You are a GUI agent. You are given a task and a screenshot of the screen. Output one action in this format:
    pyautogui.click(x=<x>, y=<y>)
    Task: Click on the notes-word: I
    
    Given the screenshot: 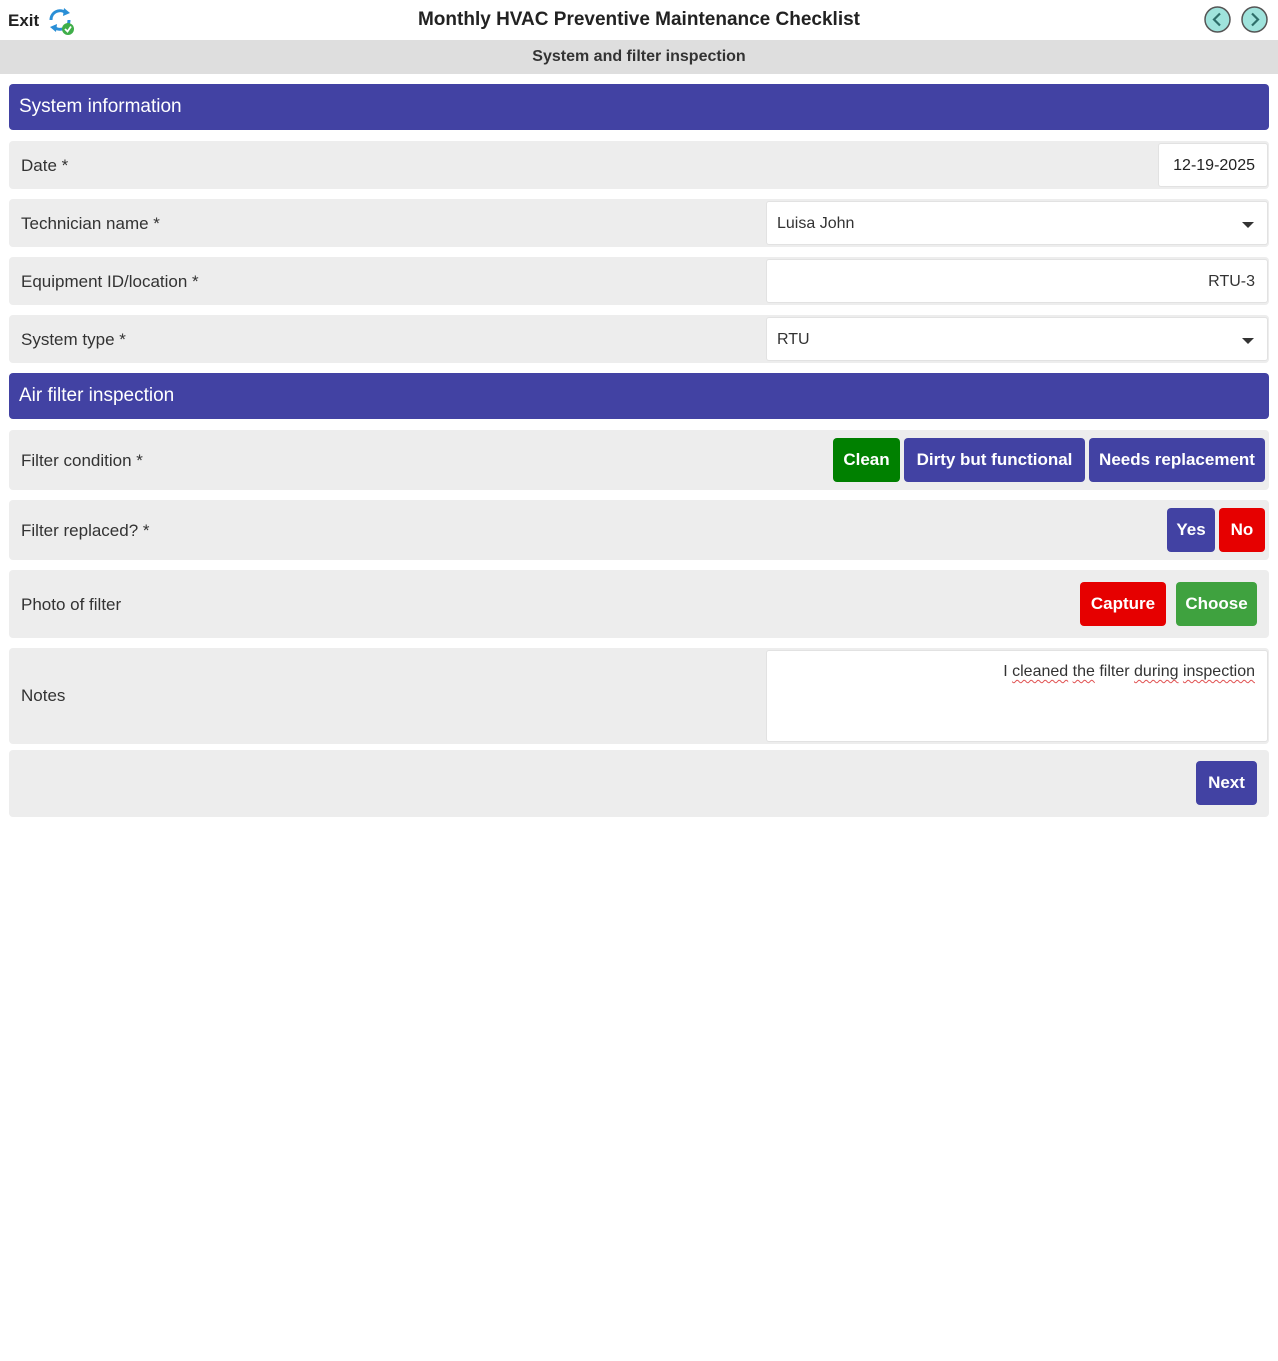 What is the action you would take?
    pyautogui.click(x=1005, y=671)
    